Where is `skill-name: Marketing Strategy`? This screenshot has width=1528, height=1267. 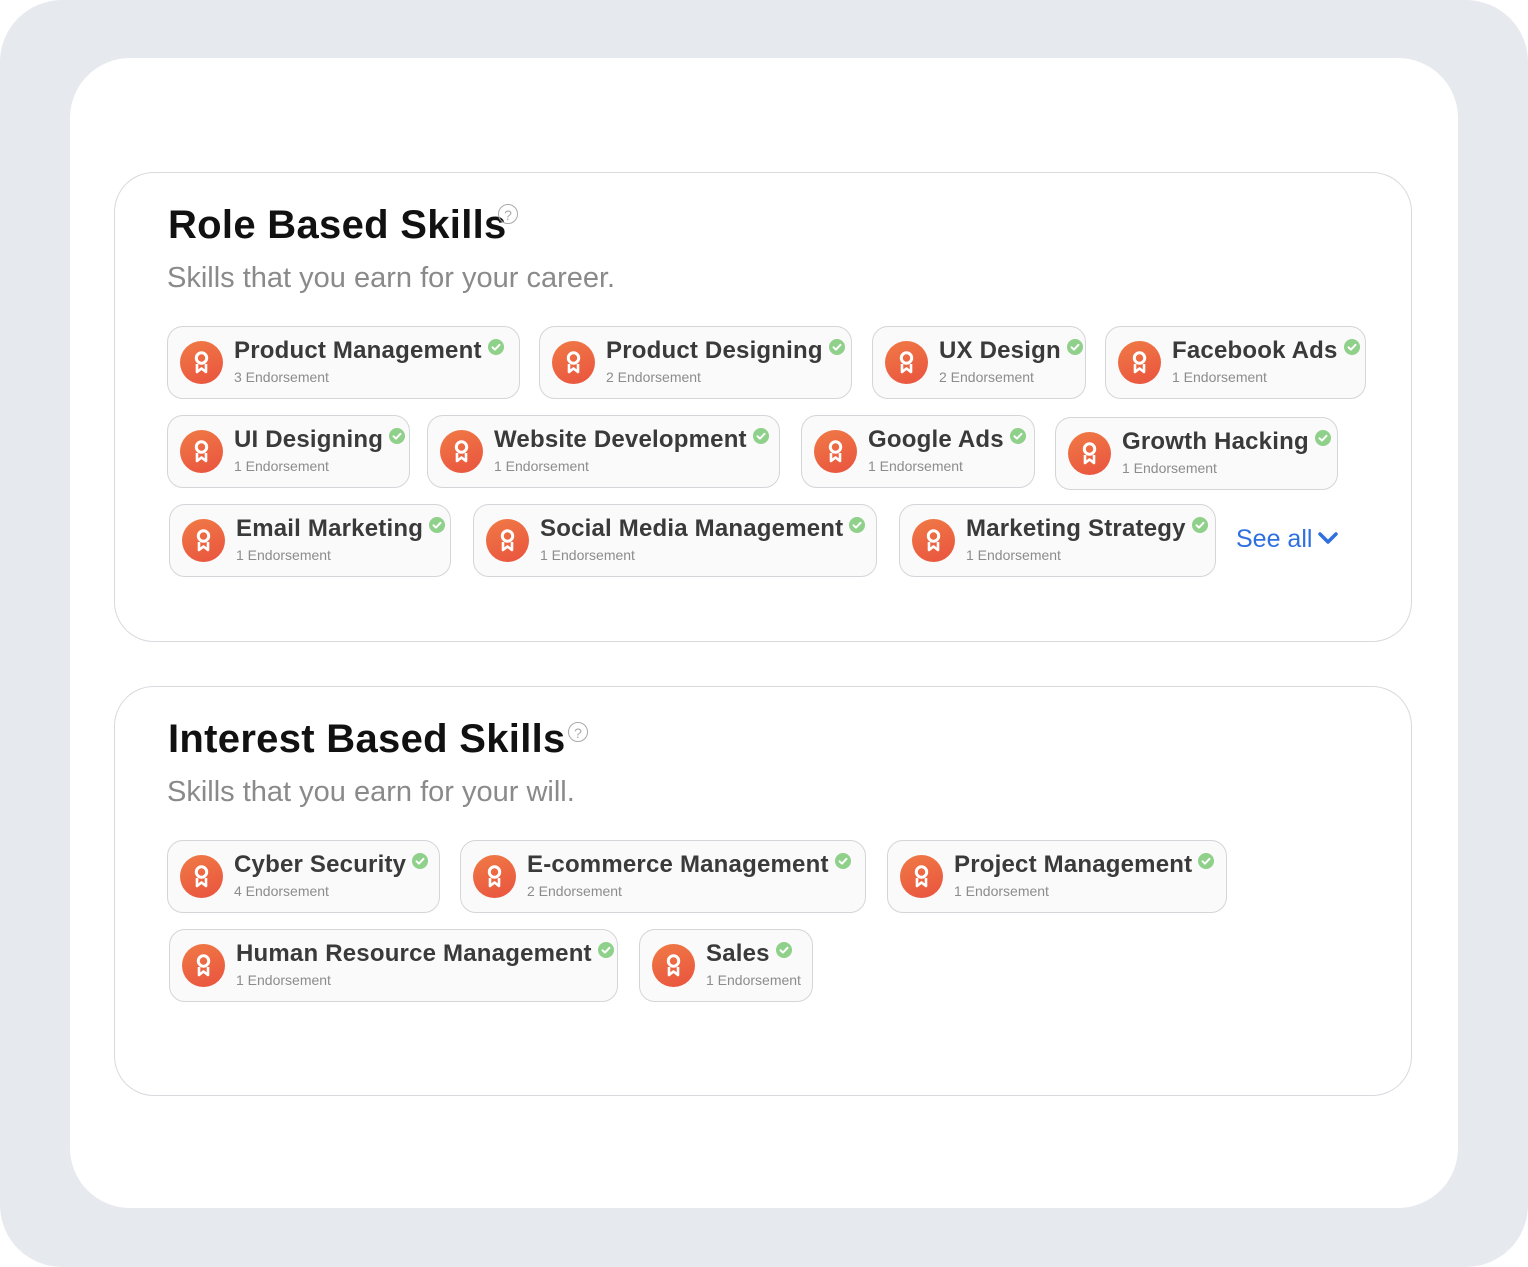 skill-name: Marketing Strategy is located at coordinates (1087, 529).